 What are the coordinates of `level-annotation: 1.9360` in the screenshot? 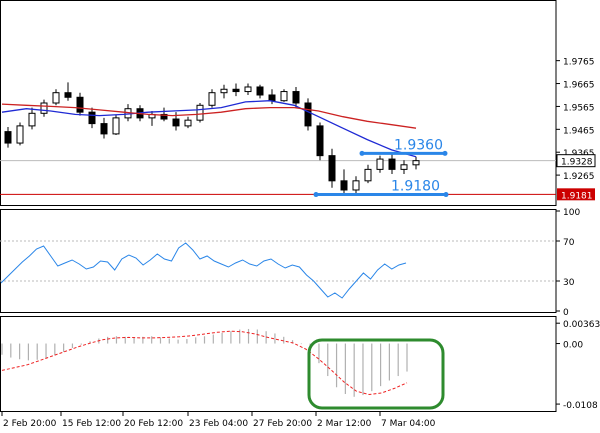 It's located at (418, 145).